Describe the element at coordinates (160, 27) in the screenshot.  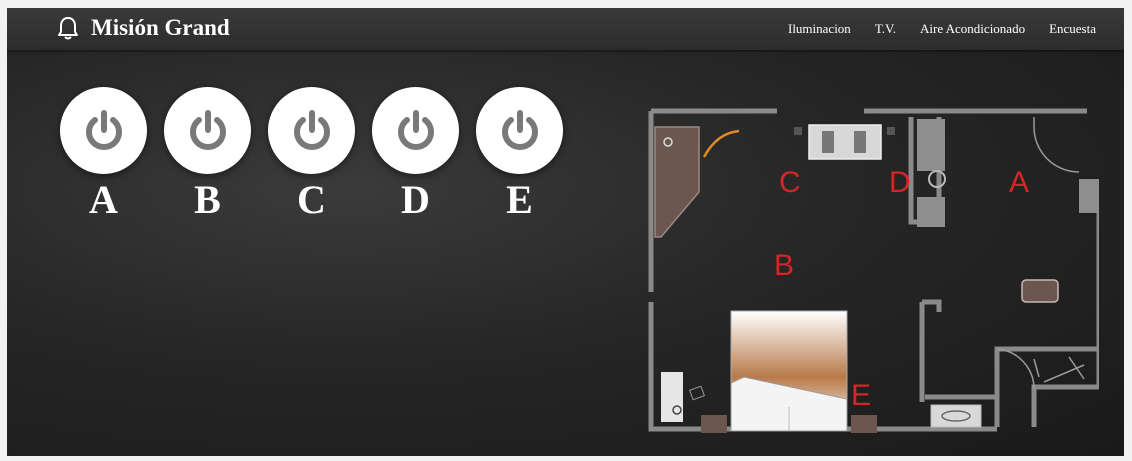
I see `app-title: Misión Grand` at that location.